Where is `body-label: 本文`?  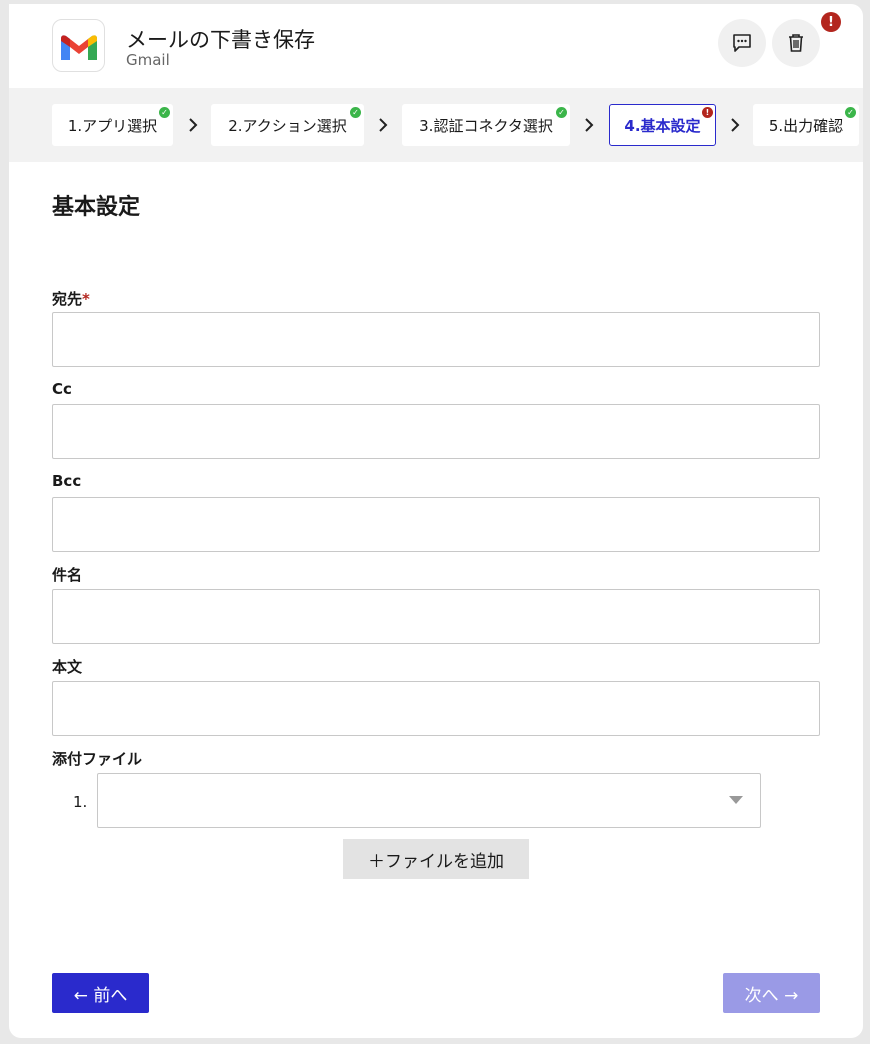
body-label: 本文 is located at coordinates (67, 667).